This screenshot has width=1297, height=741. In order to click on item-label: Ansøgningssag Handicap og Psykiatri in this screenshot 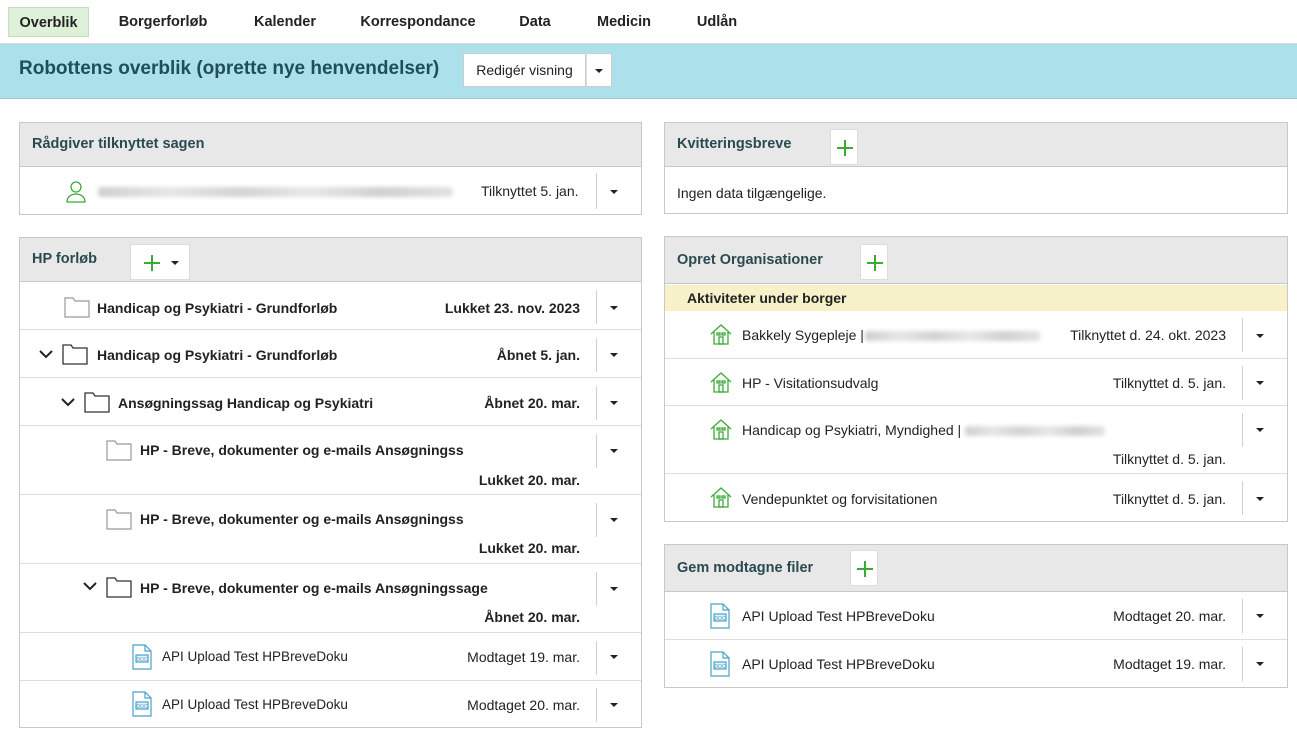, I will do `click(246, 403)`.